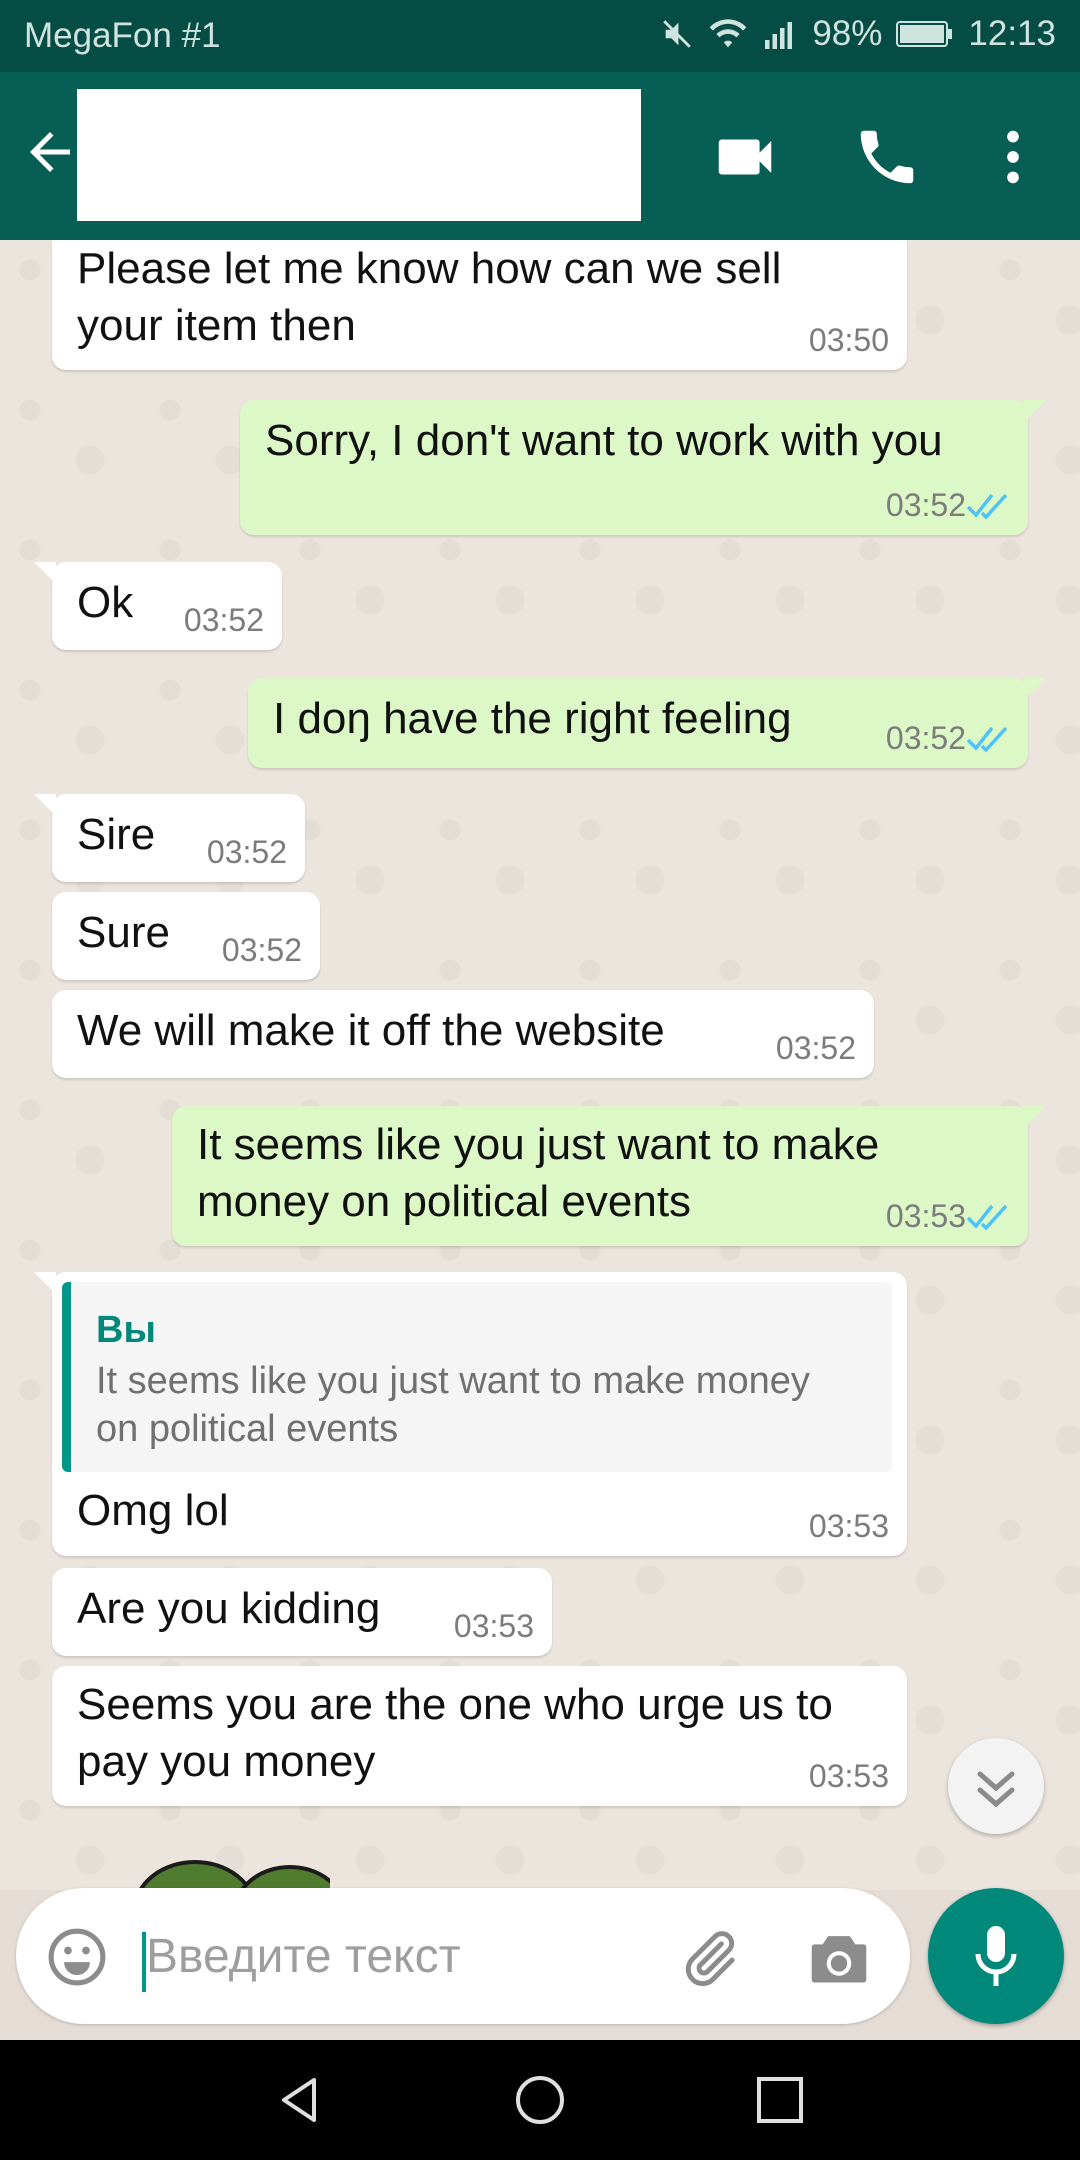 The image size is (1080, 2160). I want to click on sticker-partial, so click(230, 1865).